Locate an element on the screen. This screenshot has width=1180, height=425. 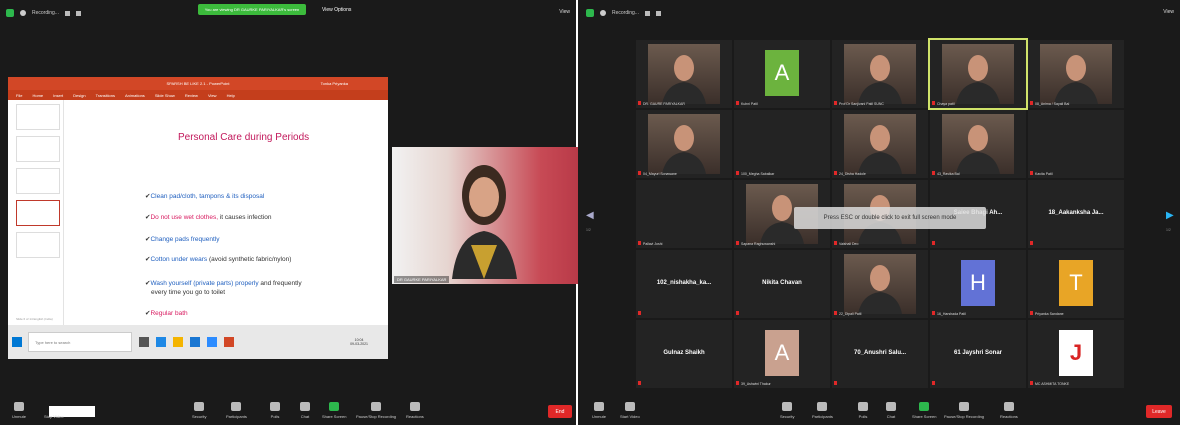
participant-tile: 04_Mayuri Sonawane is located at coordinates (684, 144).